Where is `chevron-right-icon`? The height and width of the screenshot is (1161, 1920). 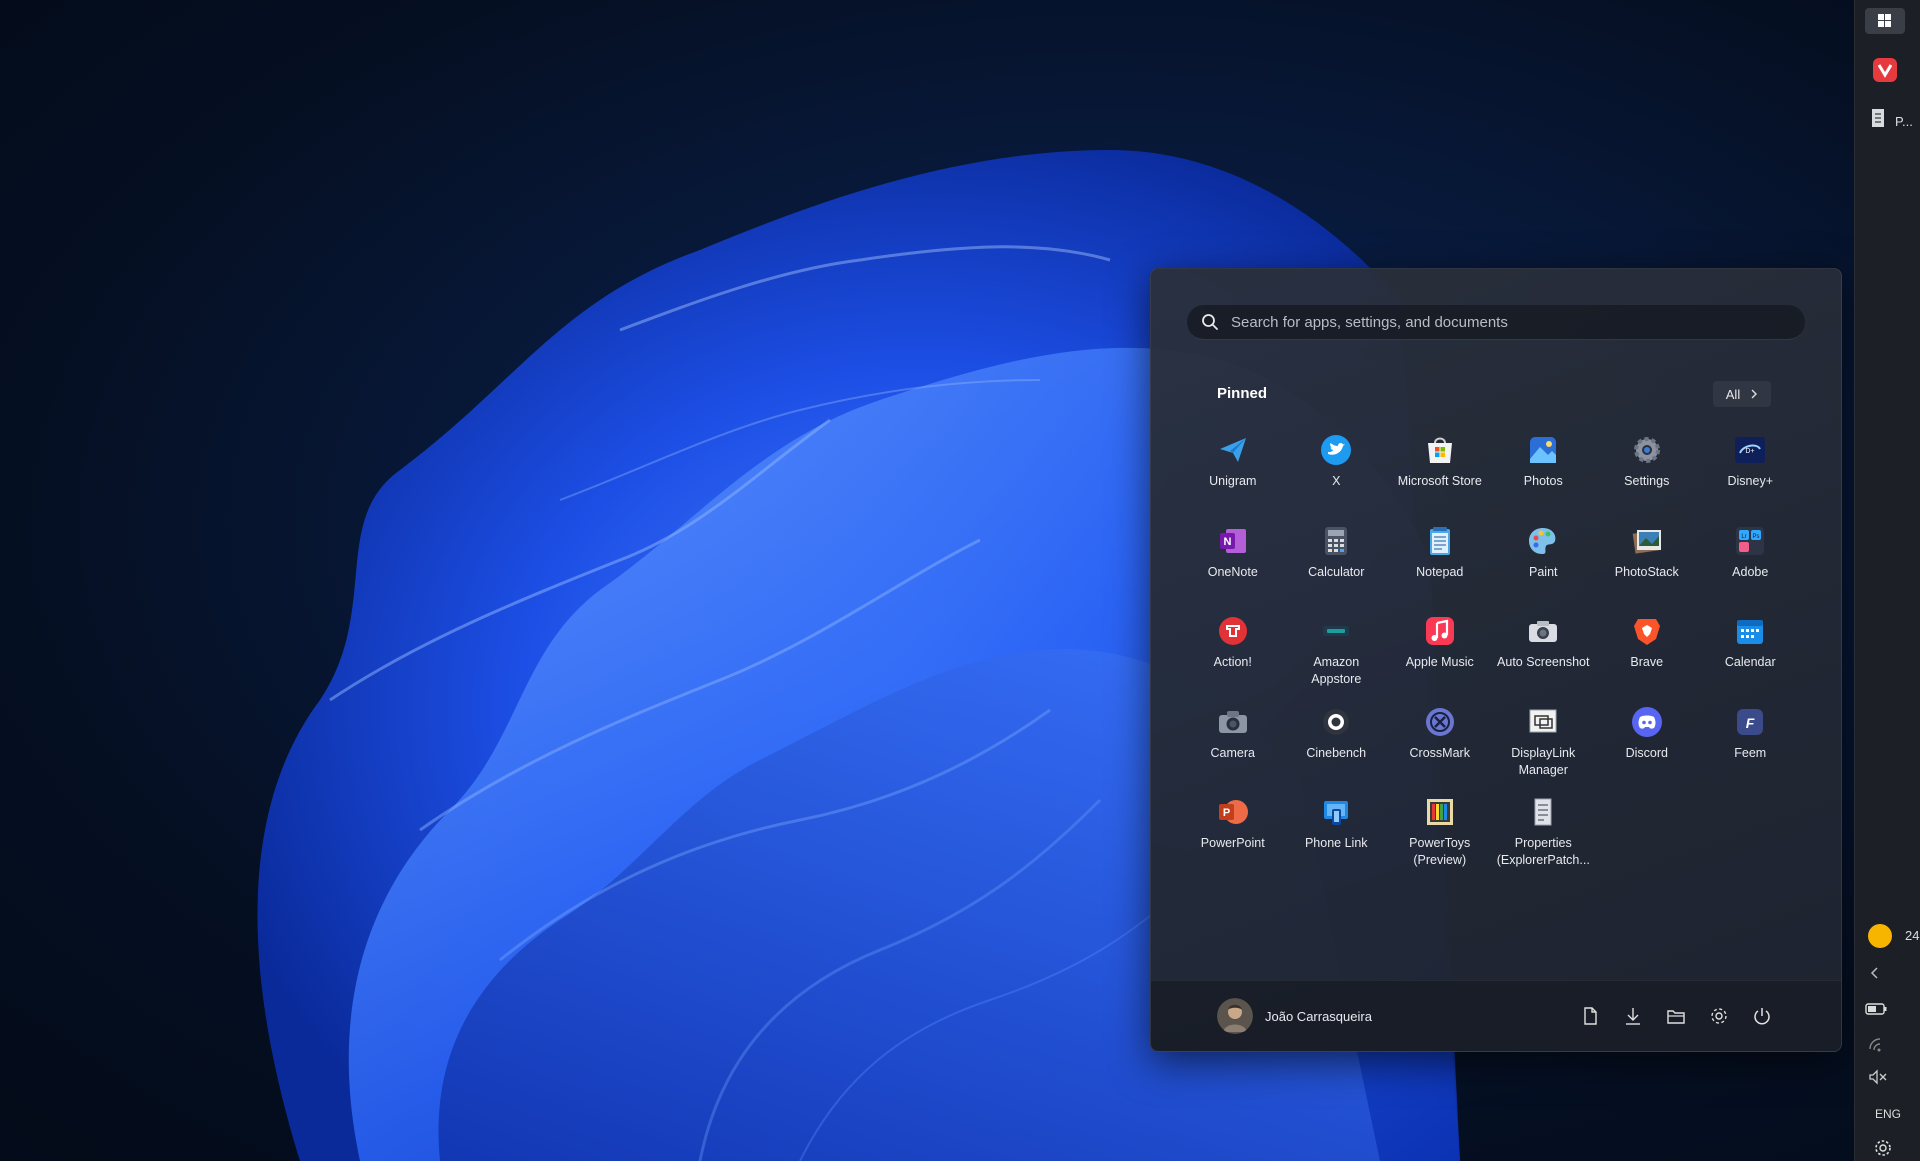
chevron-right-icon is located at coordinates (1754, 394).